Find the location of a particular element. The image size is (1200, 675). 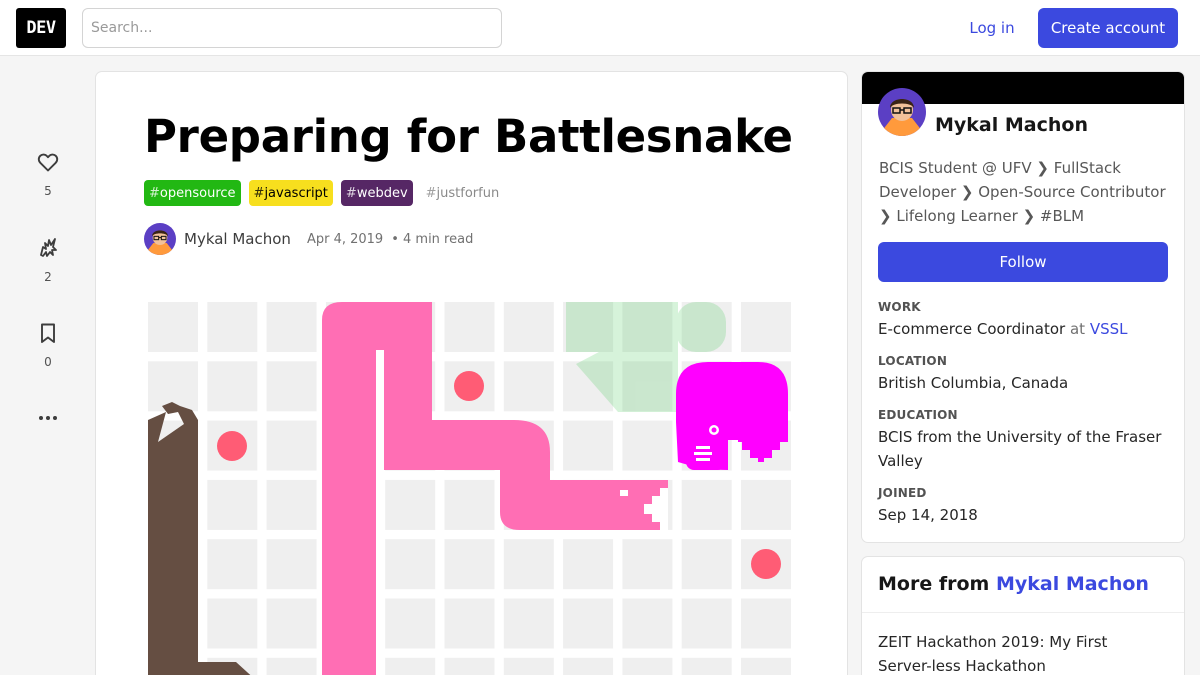

more-horizontal-icon is located at coordinates (48, 418).